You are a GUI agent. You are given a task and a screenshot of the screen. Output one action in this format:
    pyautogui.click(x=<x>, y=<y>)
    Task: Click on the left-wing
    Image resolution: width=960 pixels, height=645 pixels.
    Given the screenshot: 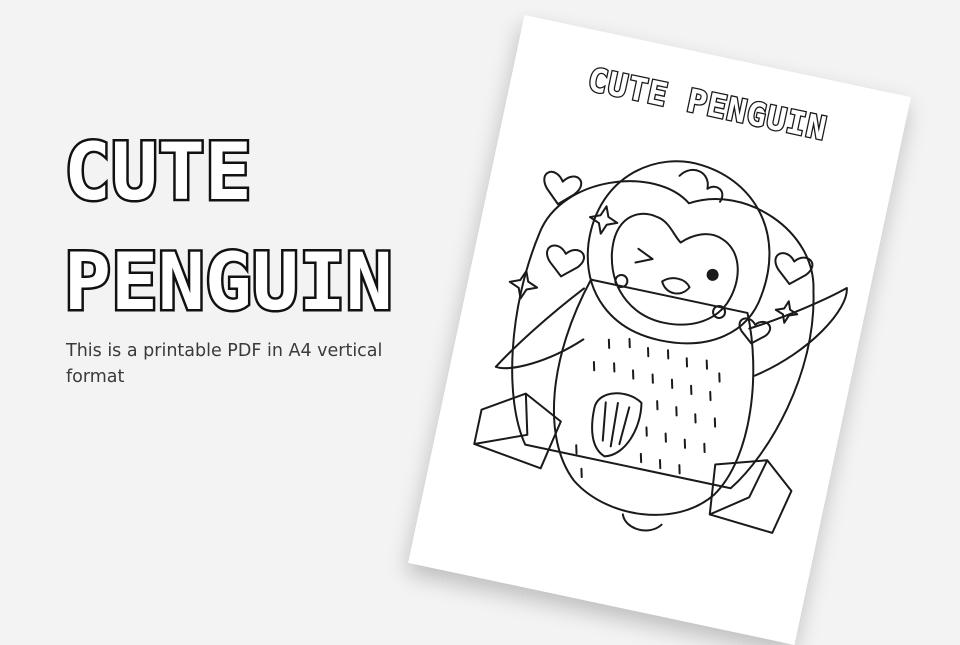 What is the action you would take?
    pyautogui.click(x=540, y=328)
    